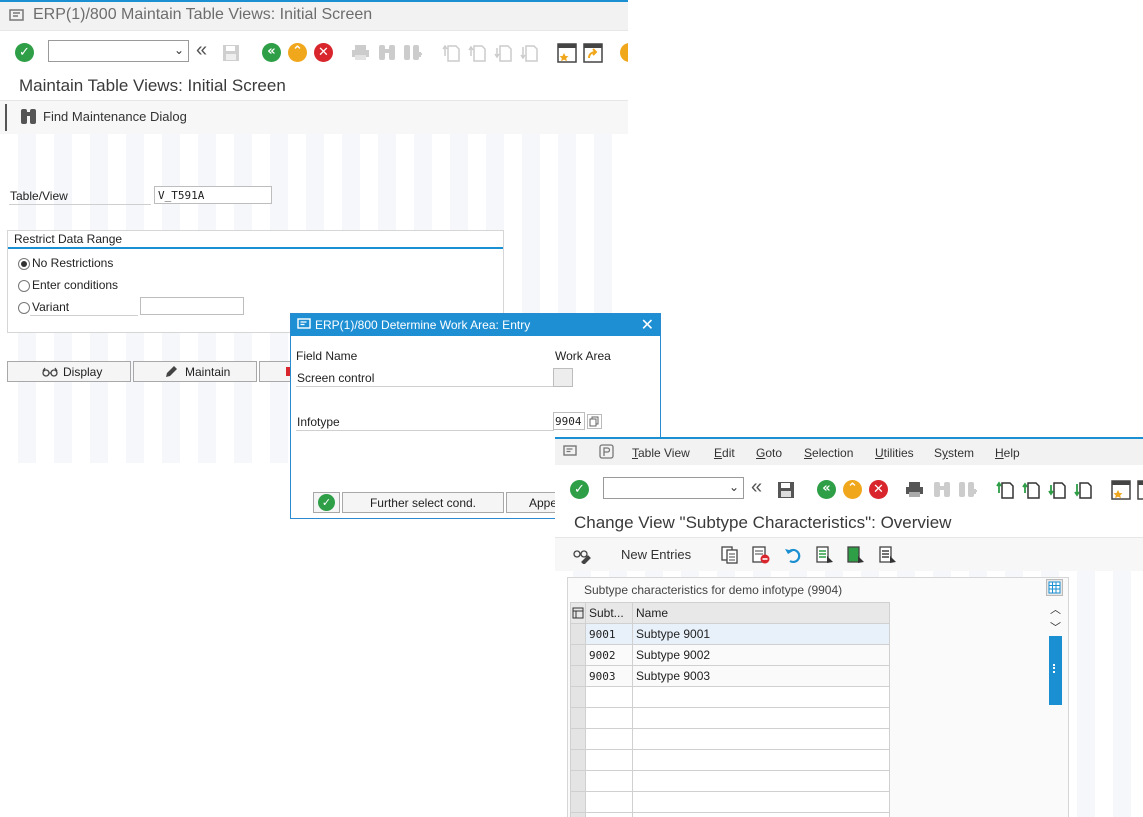  What do you see at coordinates (569, 421) in the screenshot?
I see `infotype-input: 9904` at bounding box center [569, 421].